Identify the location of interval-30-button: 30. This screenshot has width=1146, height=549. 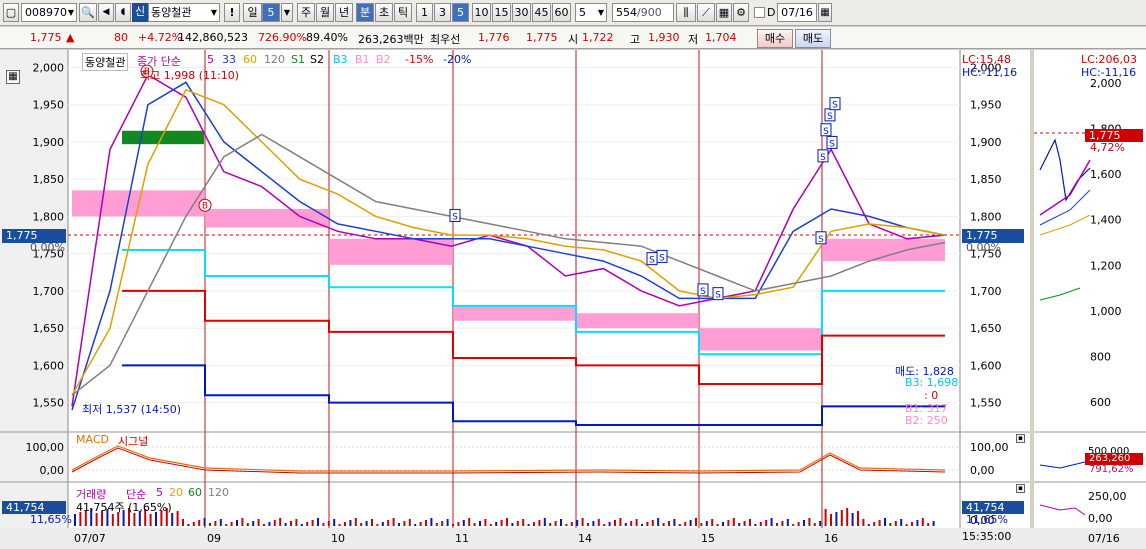
(521, 12).